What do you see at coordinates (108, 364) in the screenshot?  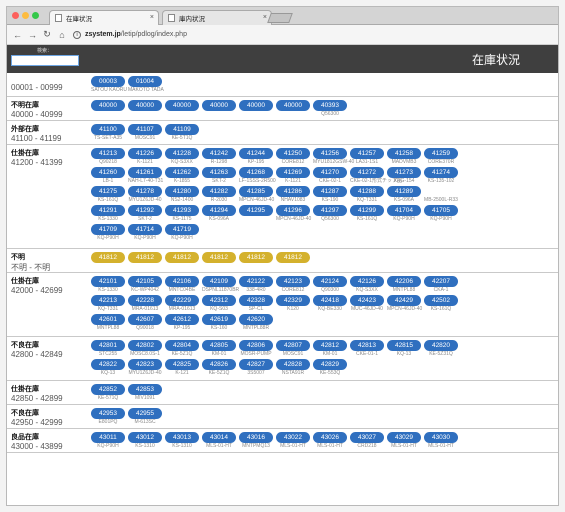 I see `location-button: 42822` at bounding box center [108, 364].